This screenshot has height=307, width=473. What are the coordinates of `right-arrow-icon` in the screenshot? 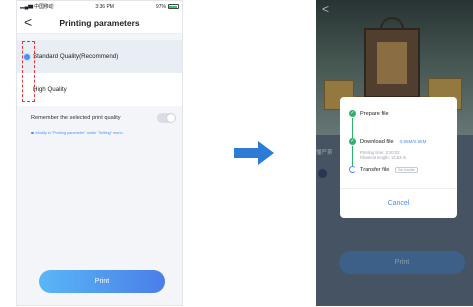 It's located at (254, 153).